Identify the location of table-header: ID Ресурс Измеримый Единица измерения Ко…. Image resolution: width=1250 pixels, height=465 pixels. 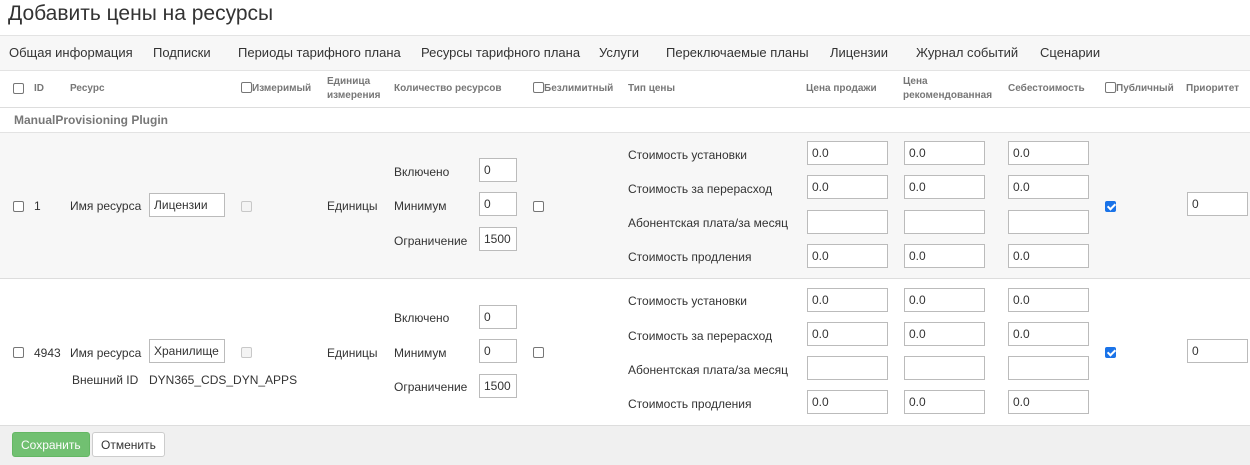
(625, 89).